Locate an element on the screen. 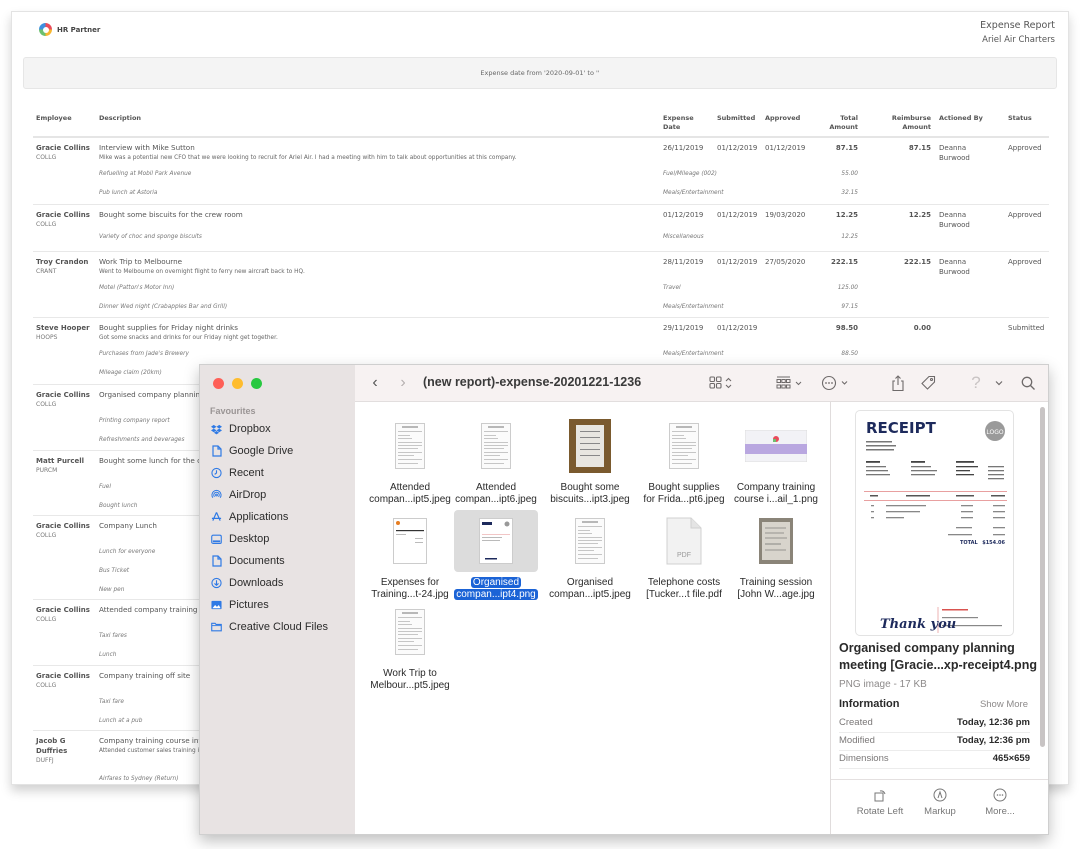  company-name: Ariel Air Charters is located at coordinates (1018, 40).